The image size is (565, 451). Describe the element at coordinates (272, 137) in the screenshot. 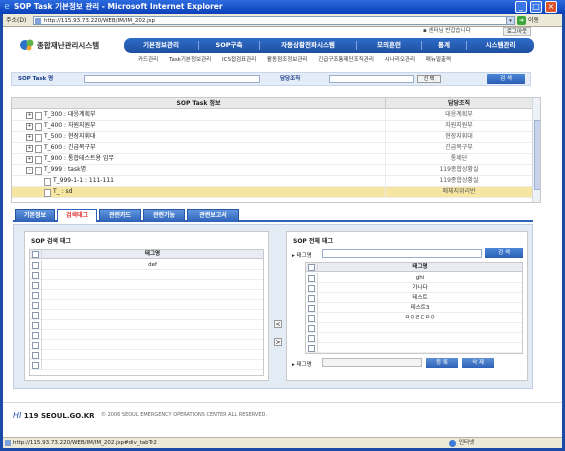

I see `grid-row: + T_500 : 현장지휘대 현장지휘대` at that location.